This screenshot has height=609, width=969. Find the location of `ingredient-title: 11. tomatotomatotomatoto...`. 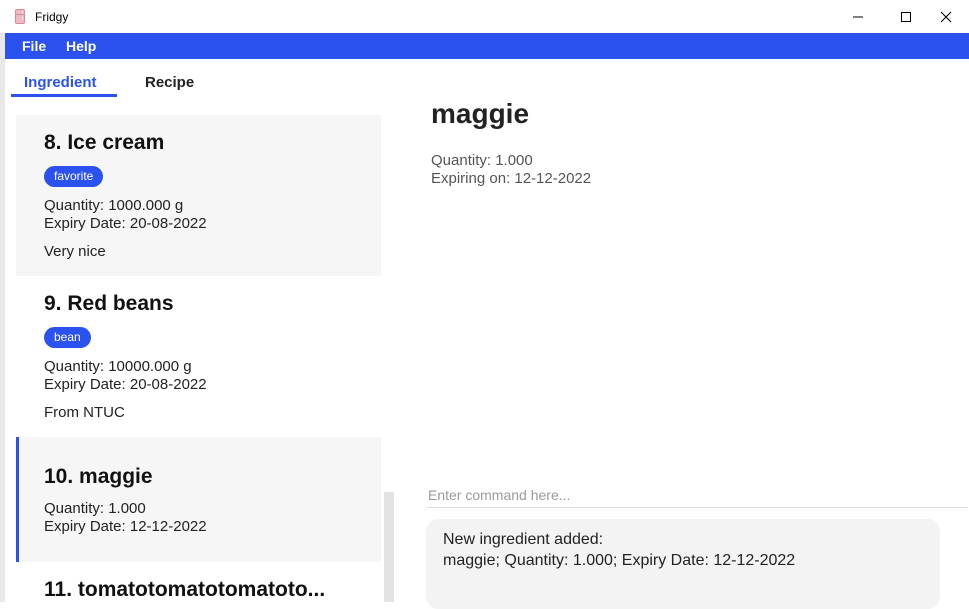

ingredient-title: 11. tomatotomatotomatoto... is located at coordinates (185, 589).